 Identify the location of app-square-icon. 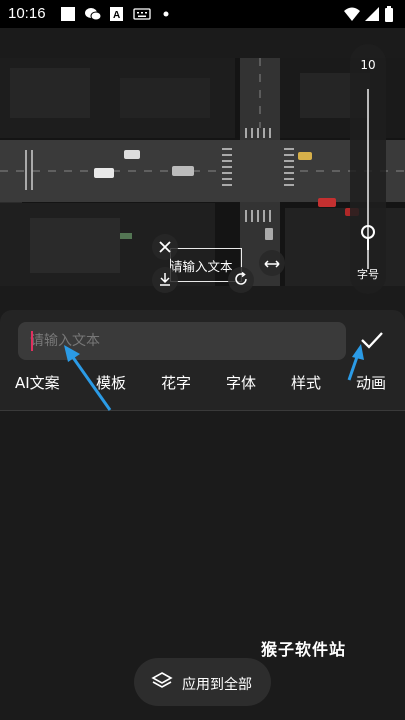
(68, 16).